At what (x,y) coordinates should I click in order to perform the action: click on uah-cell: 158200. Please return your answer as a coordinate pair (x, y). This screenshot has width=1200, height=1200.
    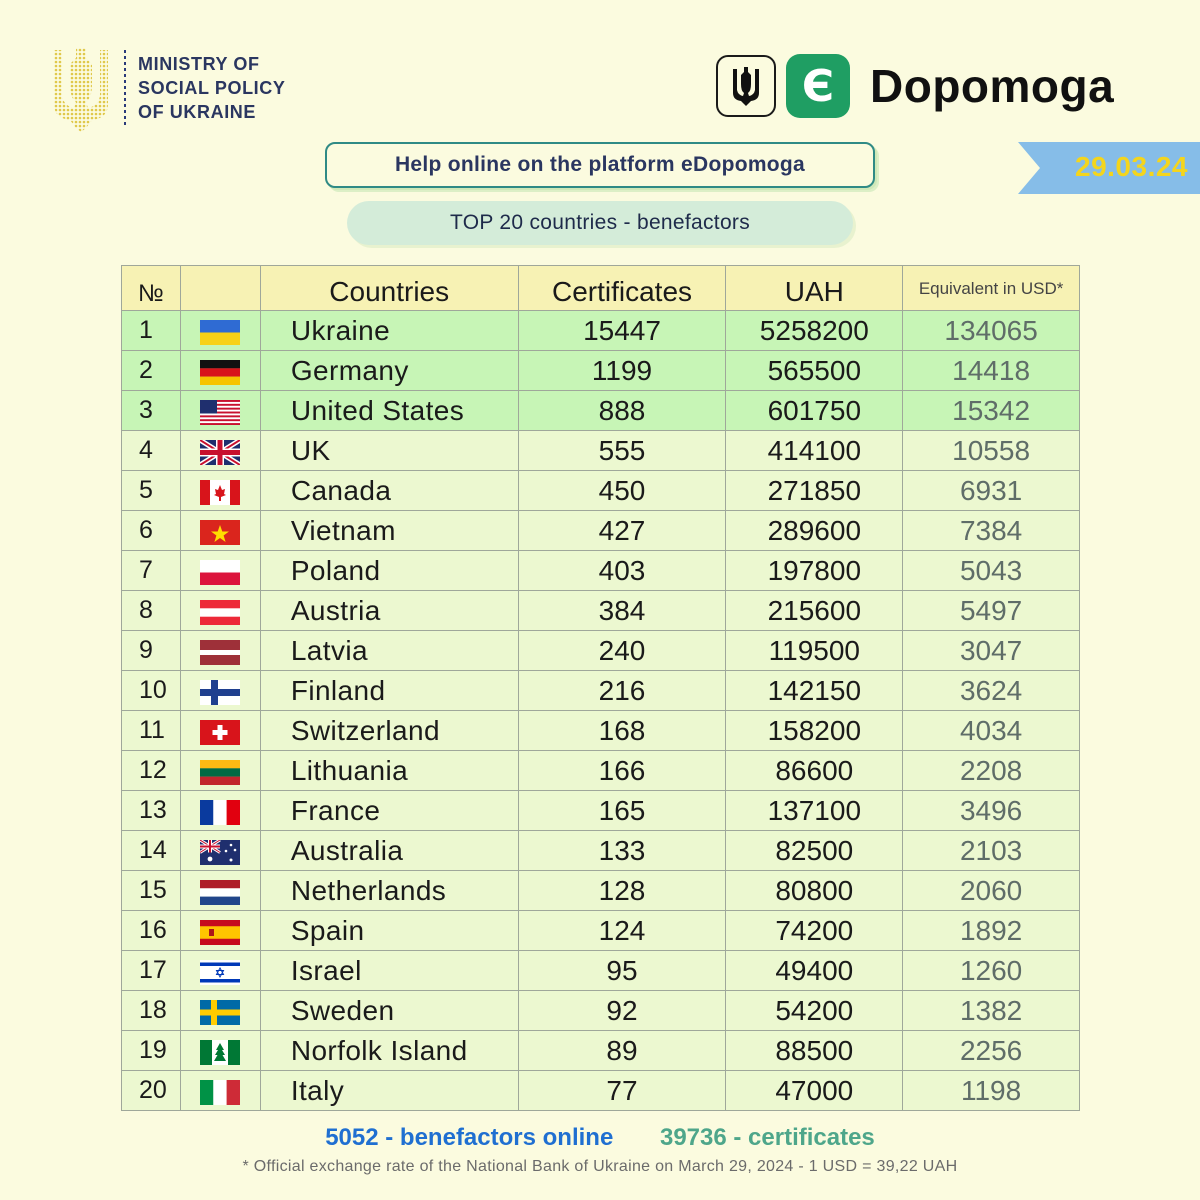
    Looking at the image, I should click on (814, 730).